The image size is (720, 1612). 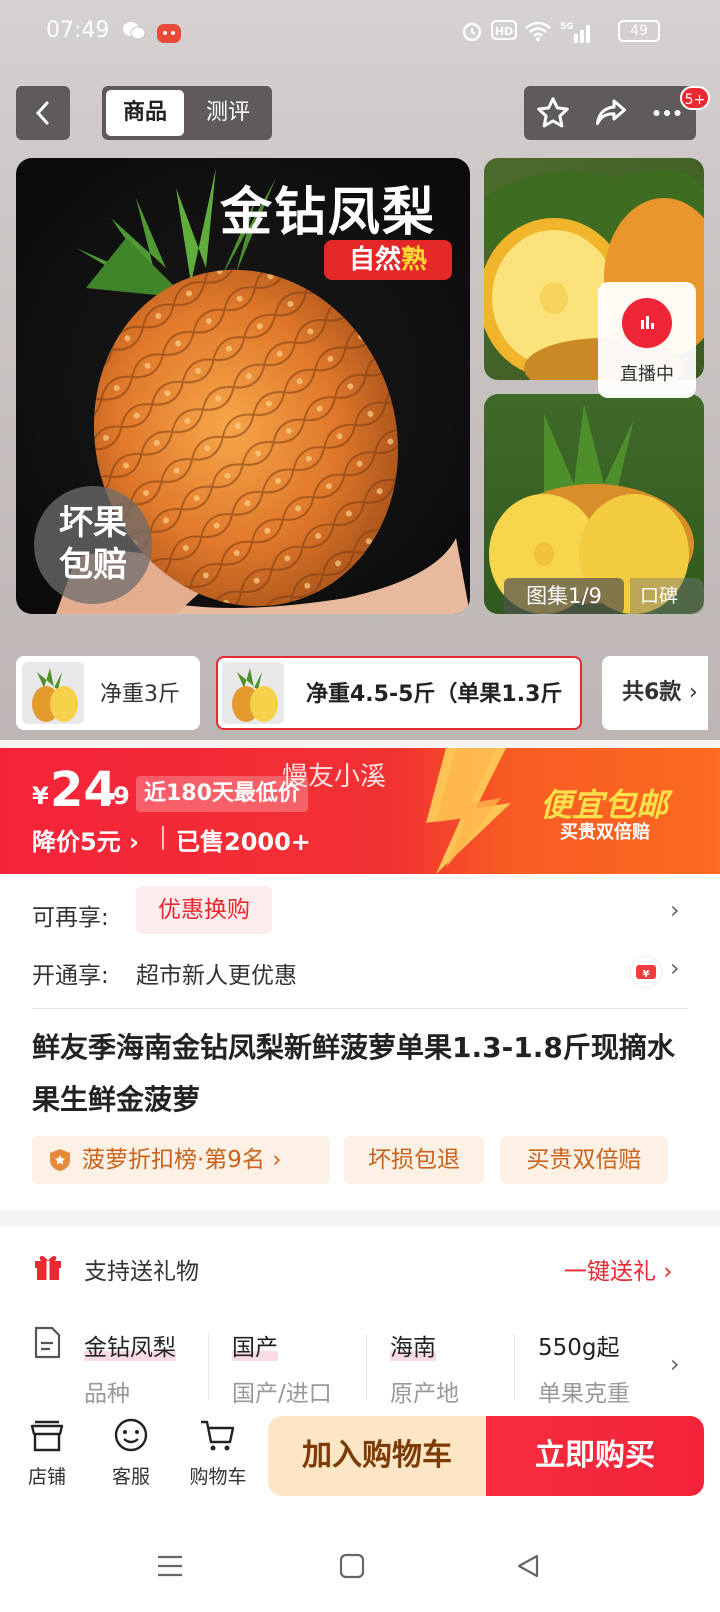 What do you see at coordinates (667, 596) in the screenshot?
I see `word-of-mouth-tab: 口碑` at bounding box center [667, 596].